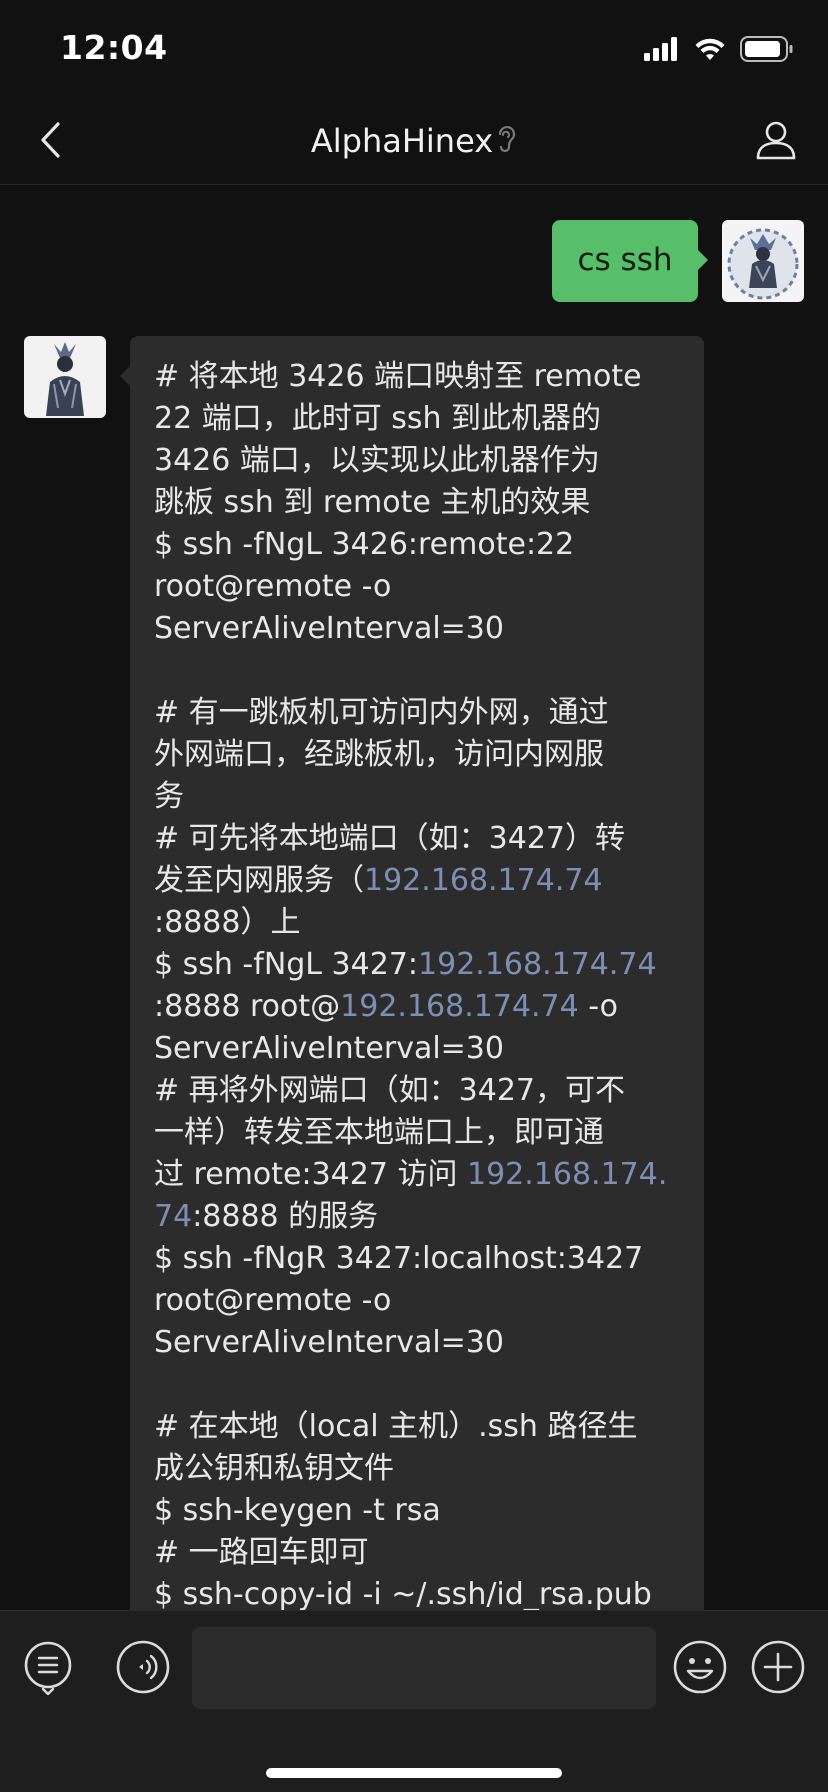  I want to click on voice-icon, so click(143, 1669).